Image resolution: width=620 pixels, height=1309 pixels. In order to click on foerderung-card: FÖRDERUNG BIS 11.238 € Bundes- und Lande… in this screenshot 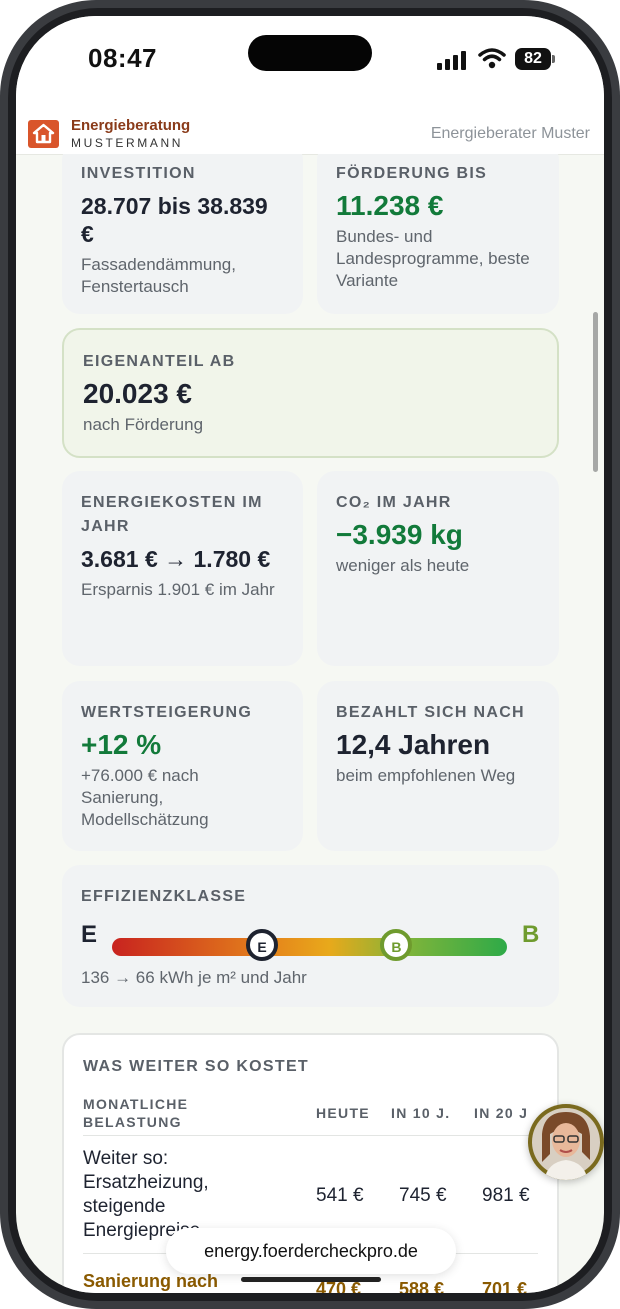, I will do `click(438, 234)`.